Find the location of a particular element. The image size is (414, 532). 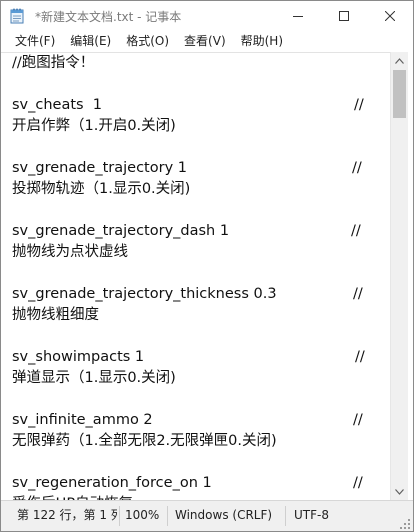

notepad-icon is located at coordinates (17, 16).